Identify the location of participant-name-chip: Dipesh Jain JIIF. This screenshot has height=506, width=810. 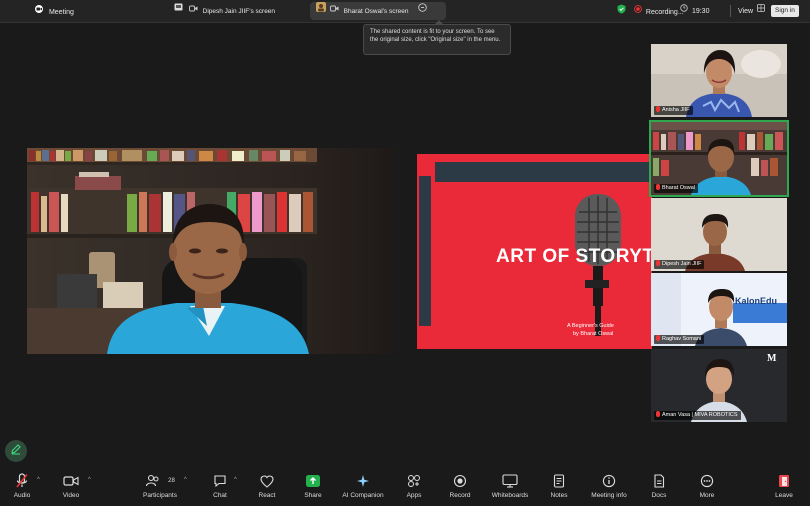
(679, 264).